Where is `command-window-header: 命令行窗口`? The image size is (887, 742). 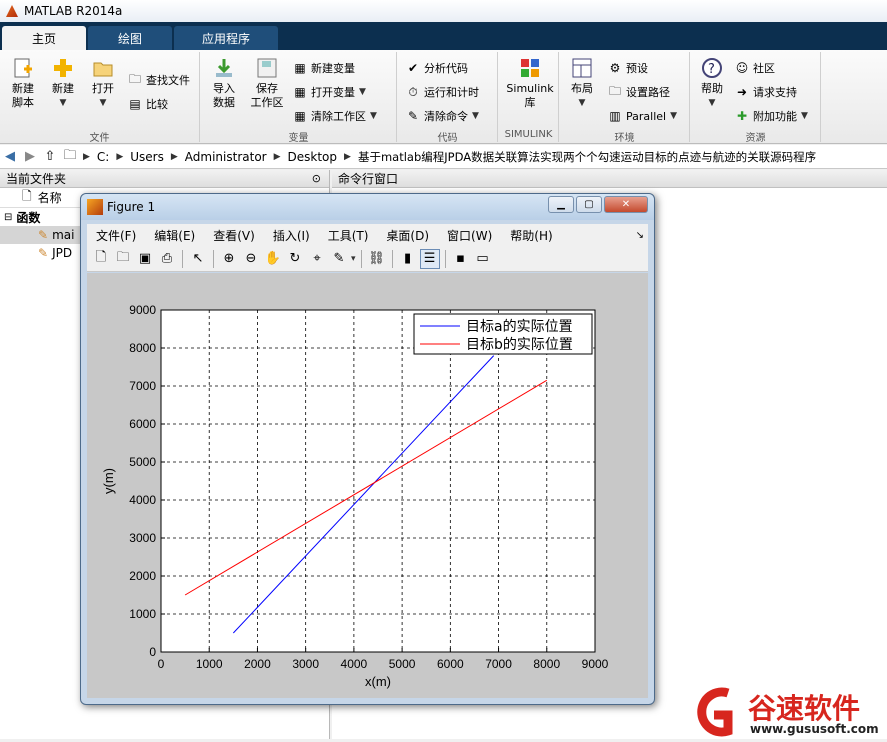
command-window-header: 命令行窗口 is located at coordinates (609, 179).